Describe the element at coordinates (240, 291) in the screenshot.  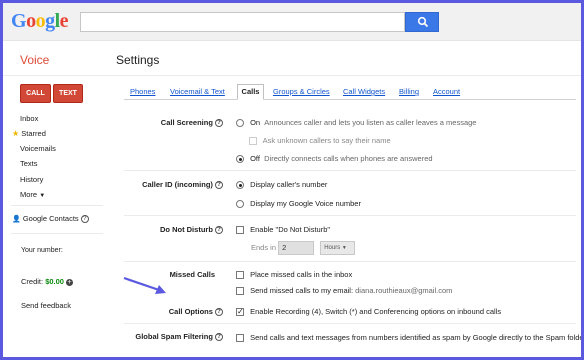
I see `missed-calls-email-checkbox` at that location.